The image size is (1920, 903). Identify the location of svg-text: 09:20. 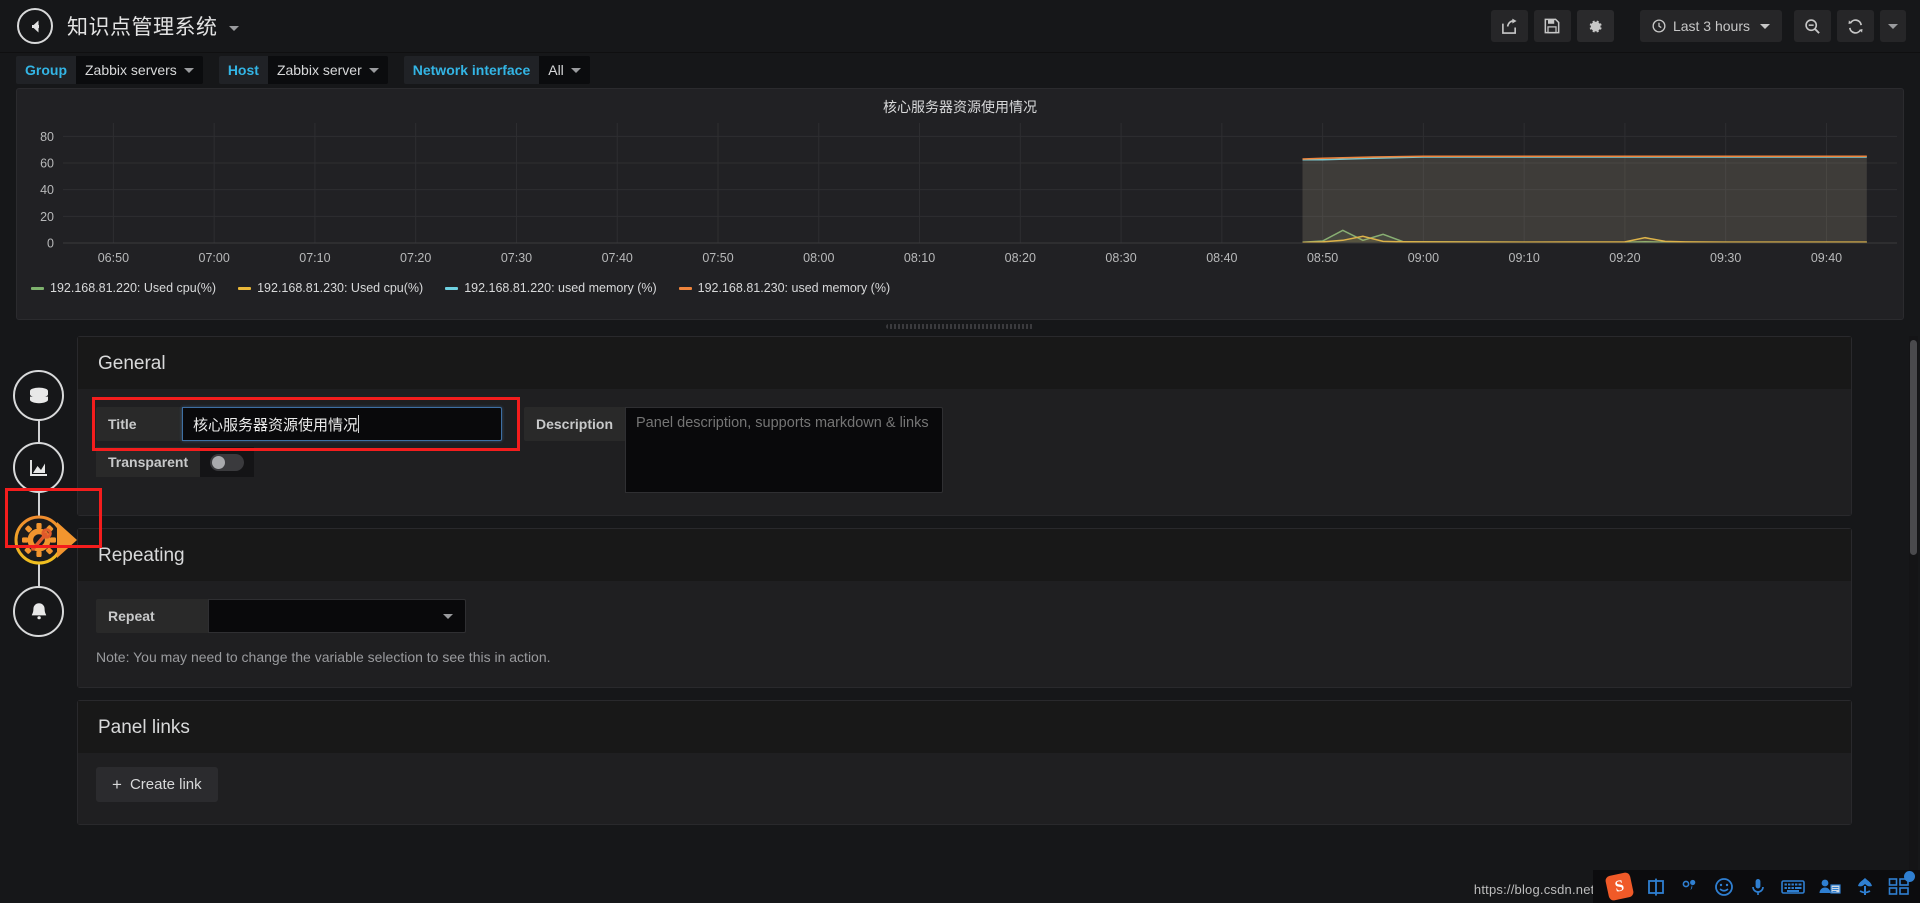
(1624, 258).